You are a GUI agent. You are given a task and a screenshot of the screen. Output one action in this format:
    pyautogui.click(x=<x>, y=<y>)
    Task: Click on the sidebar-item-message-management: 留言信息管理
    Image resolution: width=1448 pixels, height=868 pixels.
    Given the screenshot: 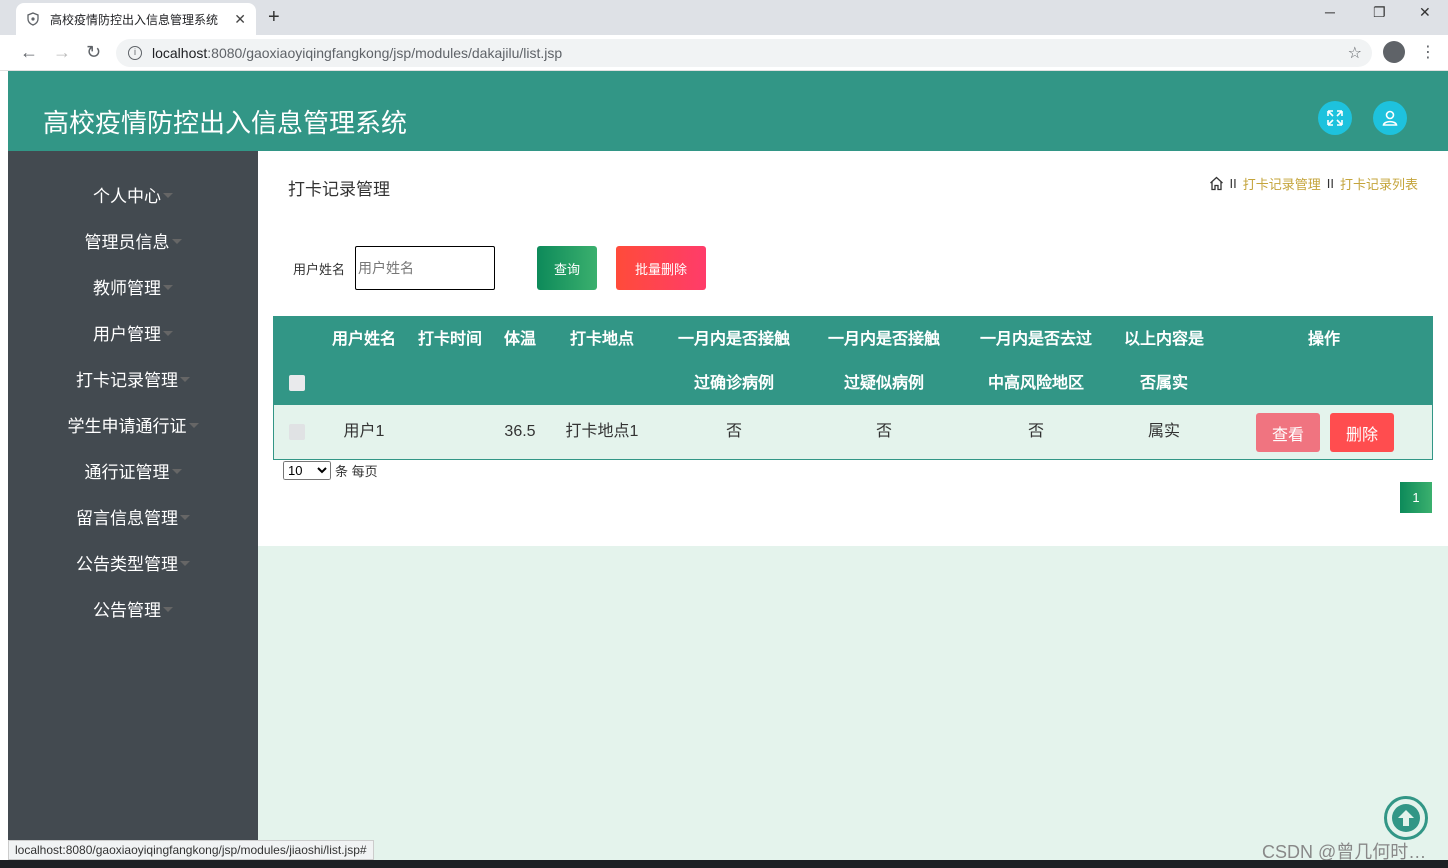 What is the action you would take?
    pyautogui.click(x=133, y=516)
    